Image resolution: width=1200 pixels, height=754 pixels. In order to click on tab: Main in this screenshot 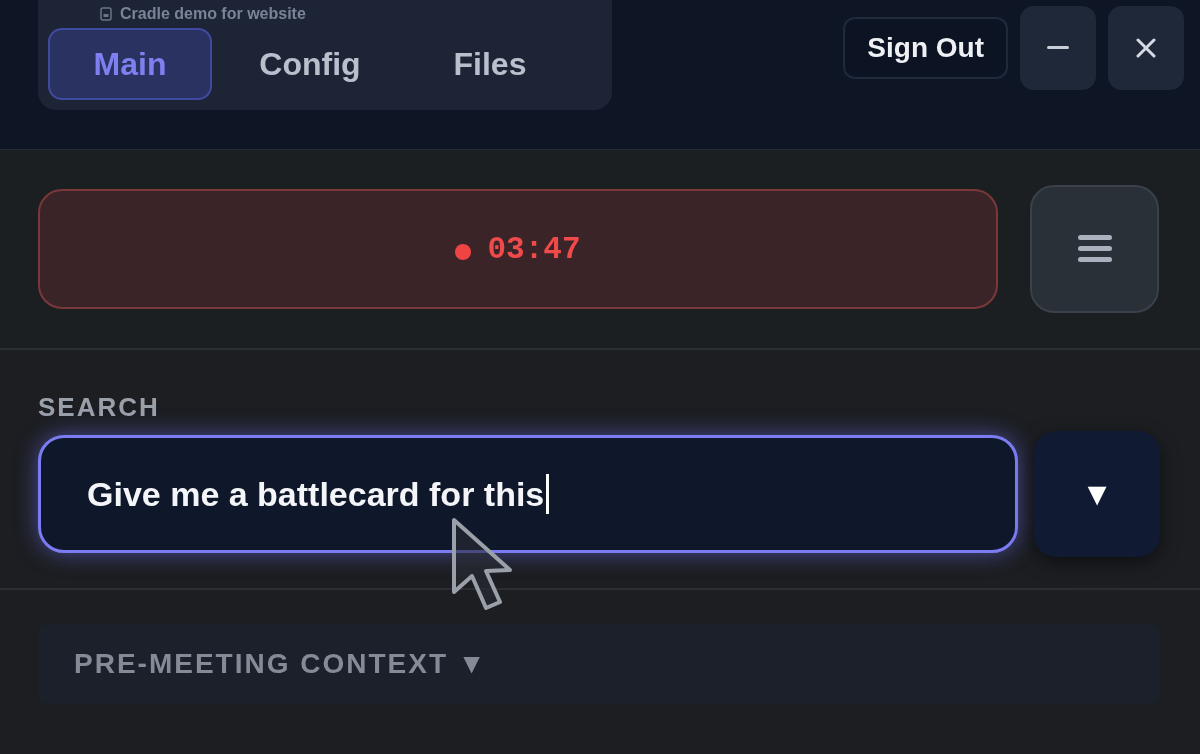, I will do `click(130, 64)`.